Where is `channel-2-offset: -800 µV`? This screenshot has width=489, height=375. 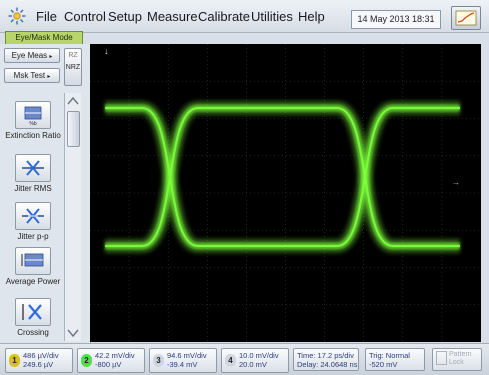
channel-2-offset: -800 µV is located at coordinates (108, 364).